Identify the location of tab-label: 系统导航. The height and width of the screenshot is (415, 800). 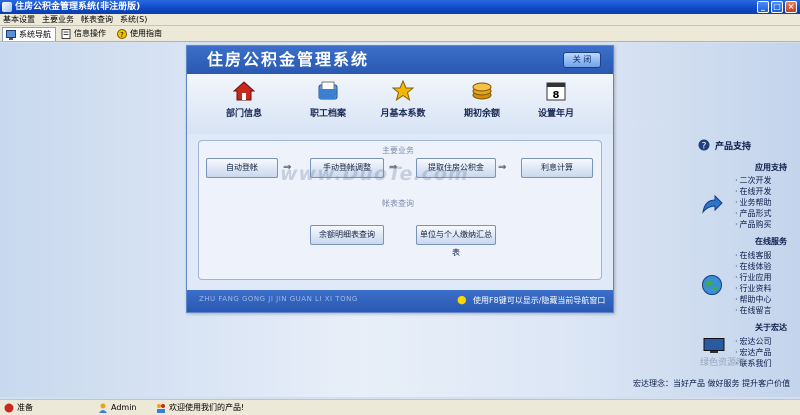
(35, 34).